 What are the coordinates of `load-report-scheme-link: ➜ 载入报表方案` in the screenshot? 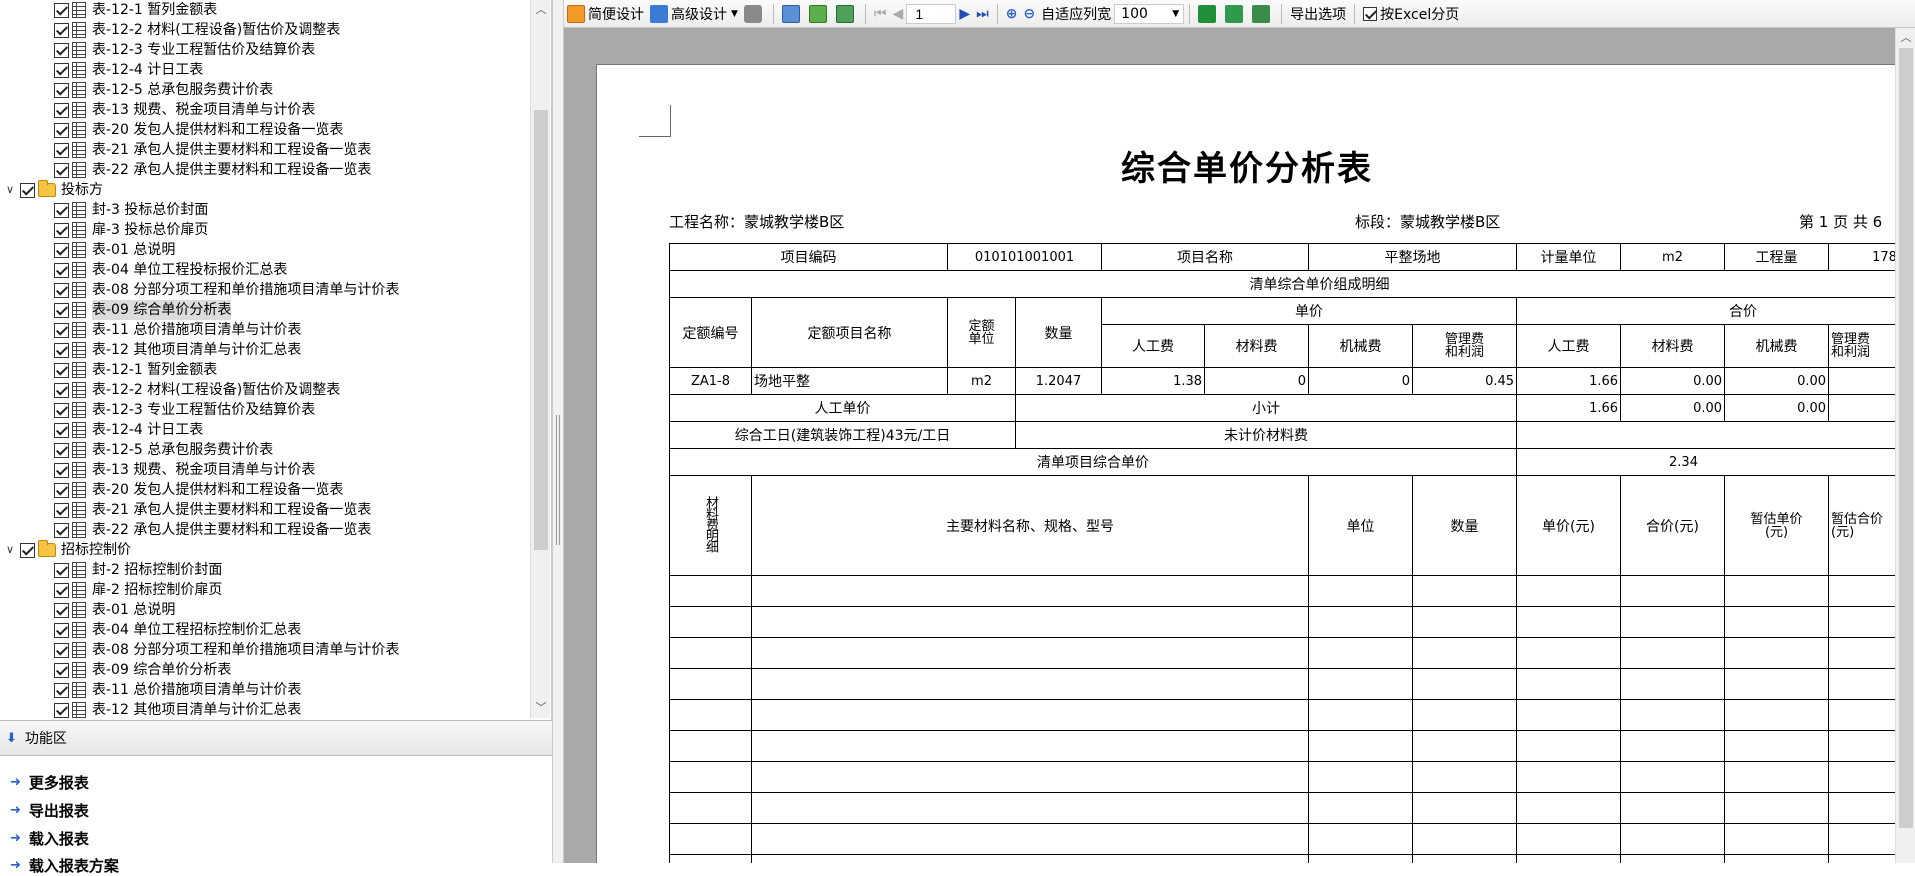 It's located at (64, 865).